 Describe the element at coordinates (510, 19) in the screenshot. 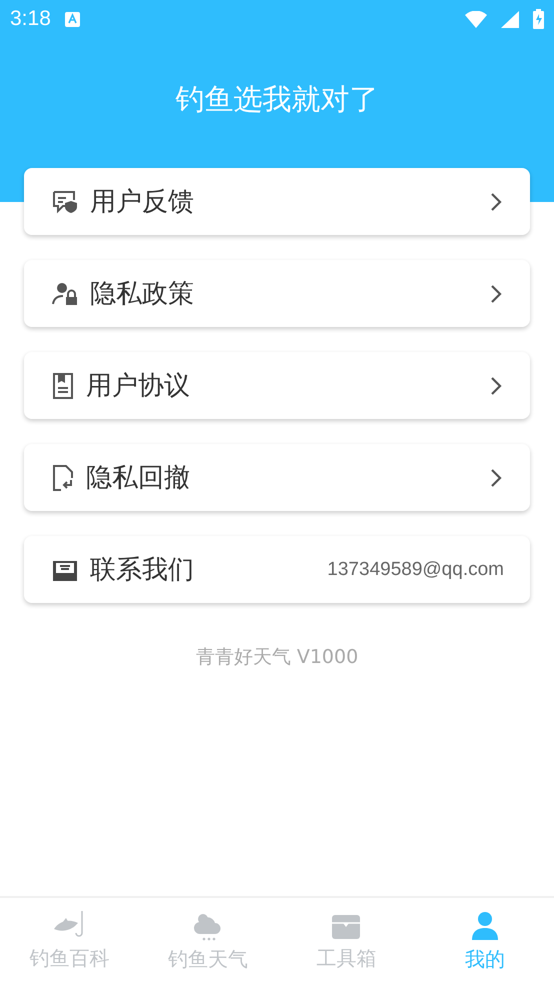

I see `signal-icon` at that location.